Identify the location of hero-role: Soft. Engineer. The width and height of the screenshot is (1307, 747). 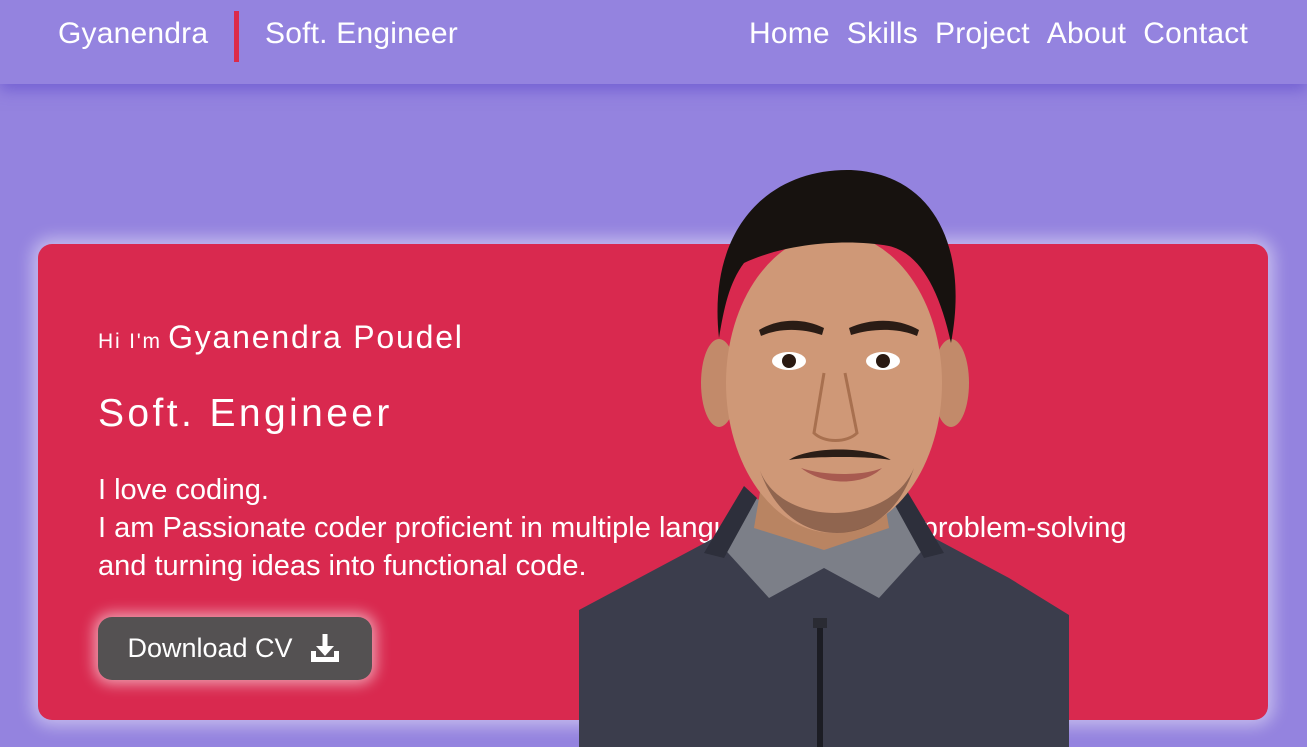
(245, 413).